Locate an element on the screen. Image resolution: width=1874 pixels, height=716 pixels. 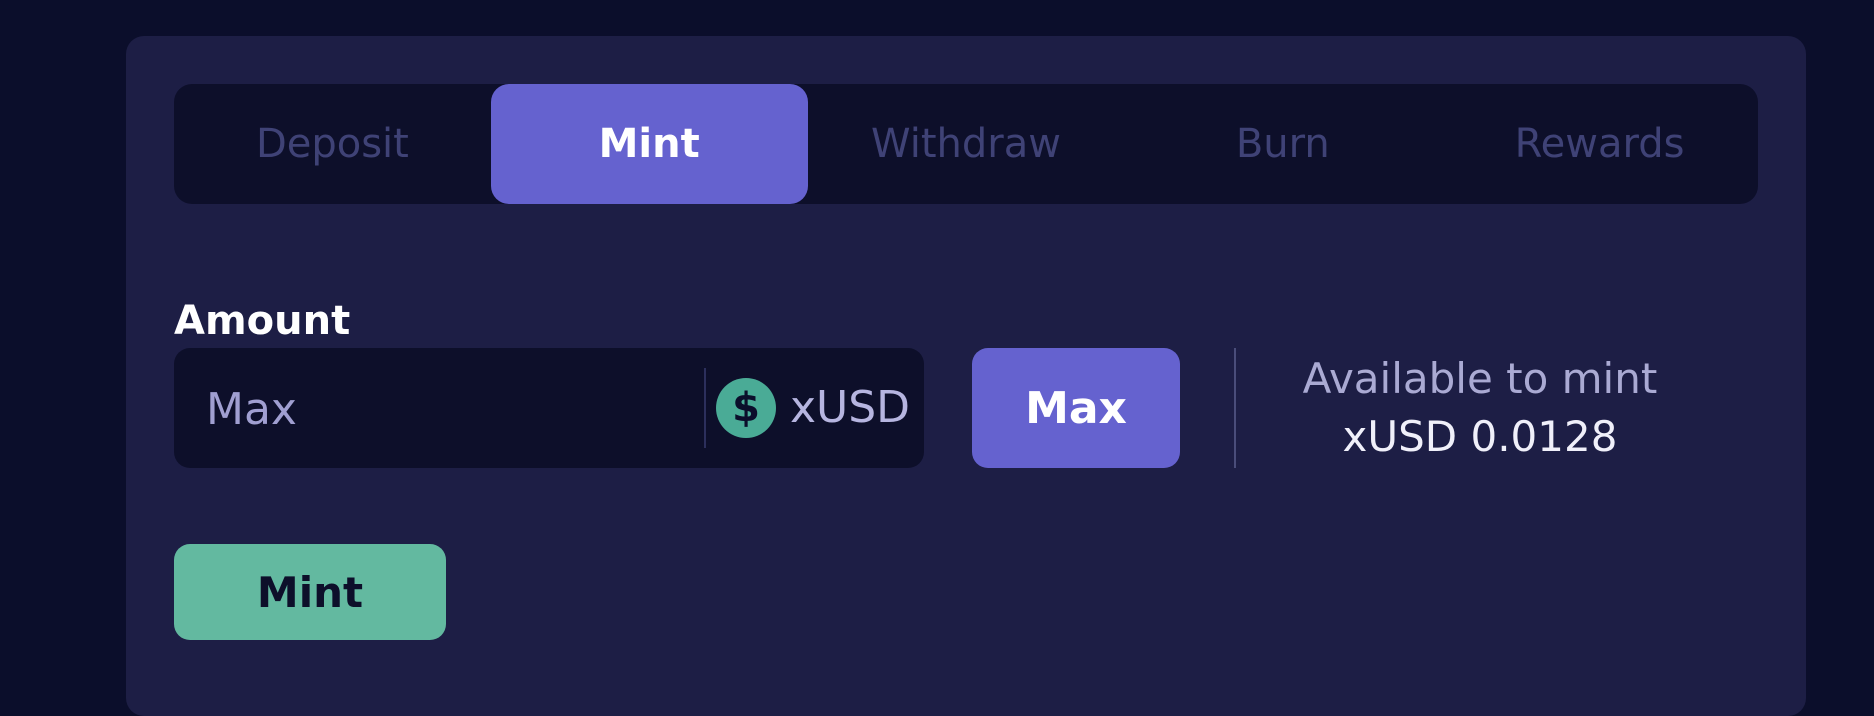
tab-burn: Burn is located at coordinates (1282, 144).